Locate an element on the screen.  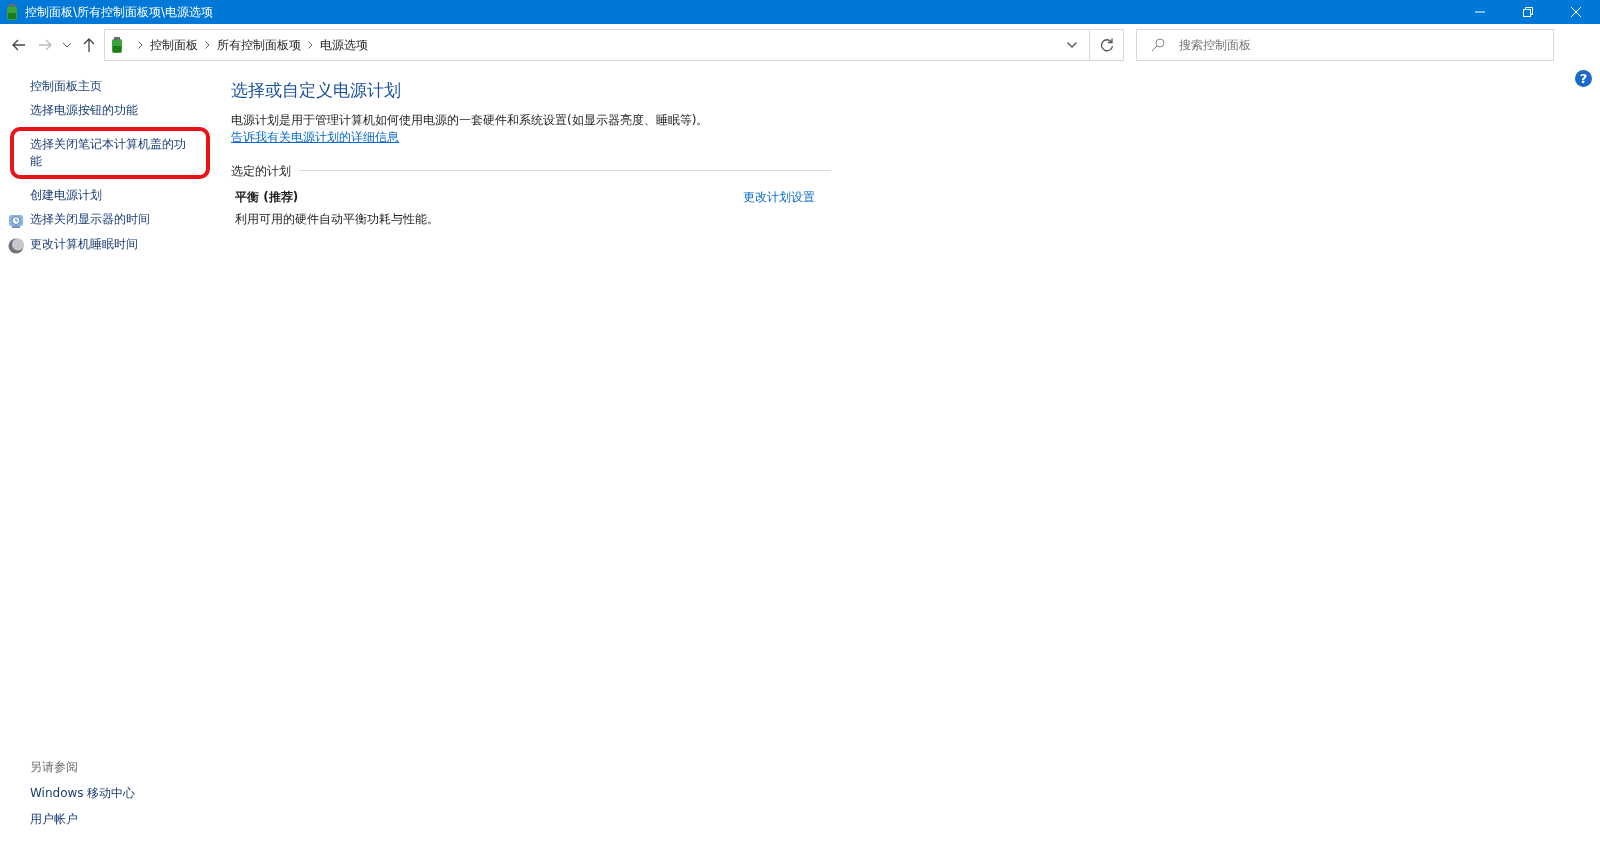
sidebar-link: 选择电源按钮的功能 is located at coordinates (84, 110).